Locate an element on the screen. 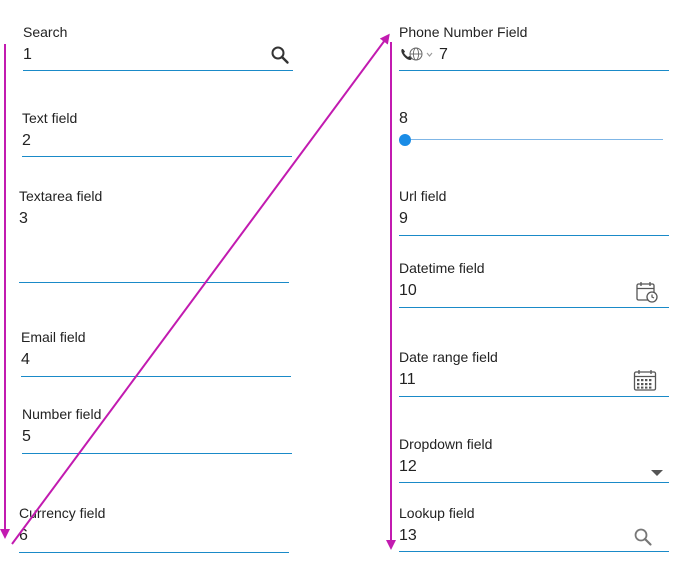 The image size is (689, 567). textarea-field-underline is located at coordinates (154, 282).